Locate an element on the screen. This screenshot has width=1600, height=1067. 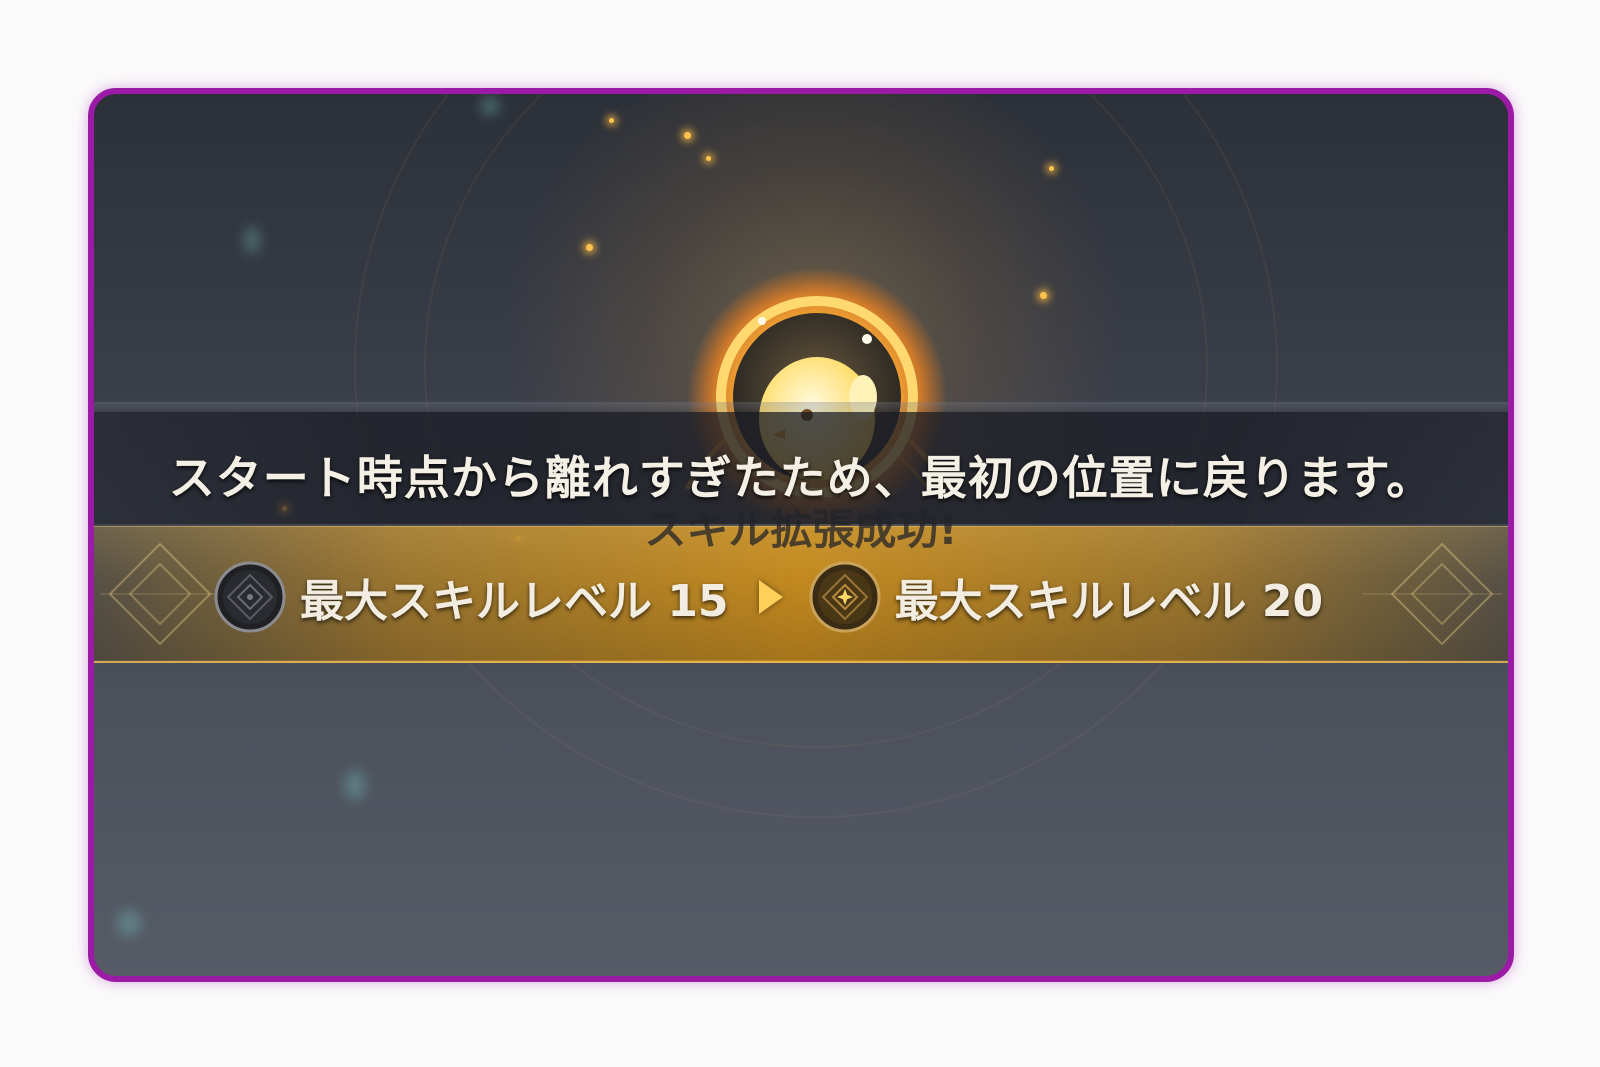
gold-skill-emblem-icon is located at coordinates (845, 597).